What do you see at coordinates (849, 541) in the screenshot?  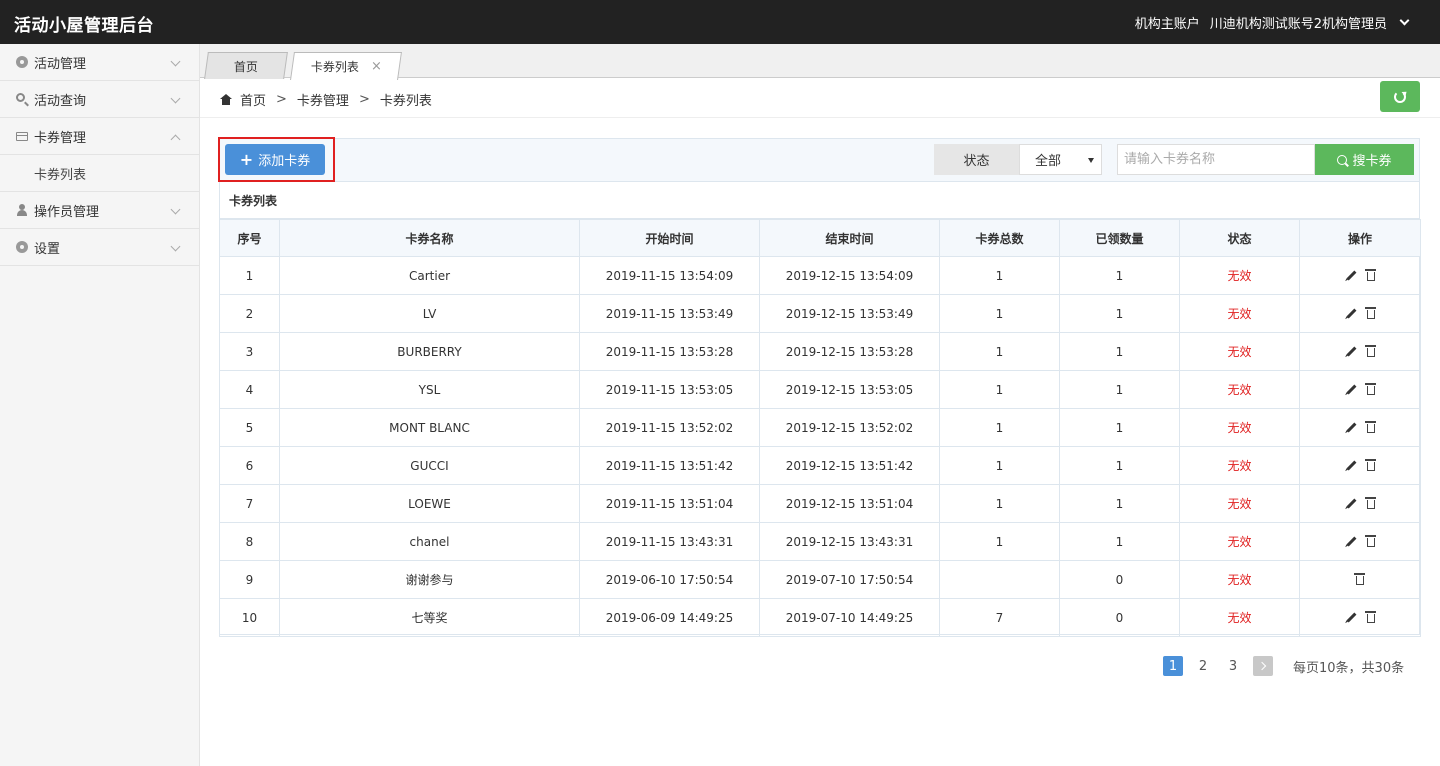 I see `end-time: 2019-12-15 13:43:31` at bounding box center [849, 541].